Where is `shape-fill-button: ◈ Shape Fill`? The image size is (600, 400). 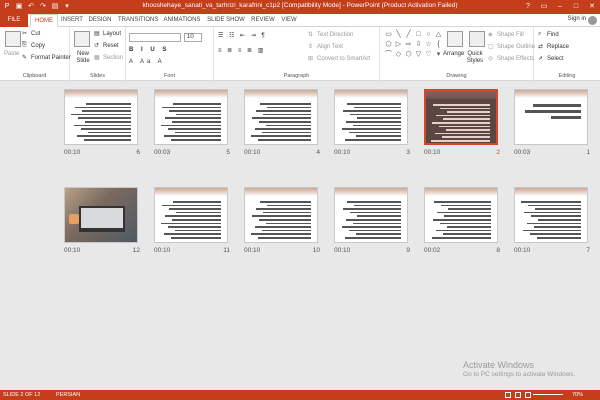
shape-fill-button: ◈ Shape Fill is located at coordinates (506, 34).